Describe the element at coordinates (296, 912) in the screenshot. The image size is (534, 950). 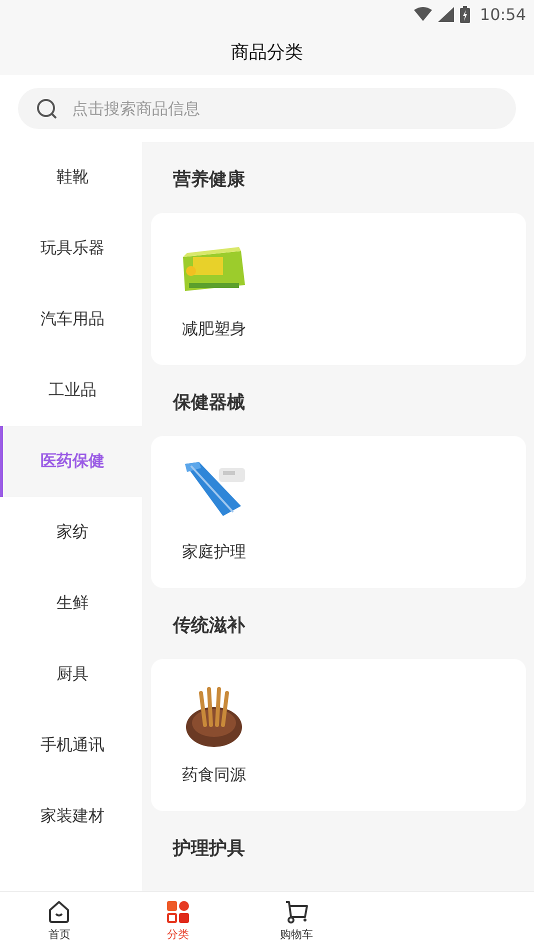
I see `cart-icon` at that location.